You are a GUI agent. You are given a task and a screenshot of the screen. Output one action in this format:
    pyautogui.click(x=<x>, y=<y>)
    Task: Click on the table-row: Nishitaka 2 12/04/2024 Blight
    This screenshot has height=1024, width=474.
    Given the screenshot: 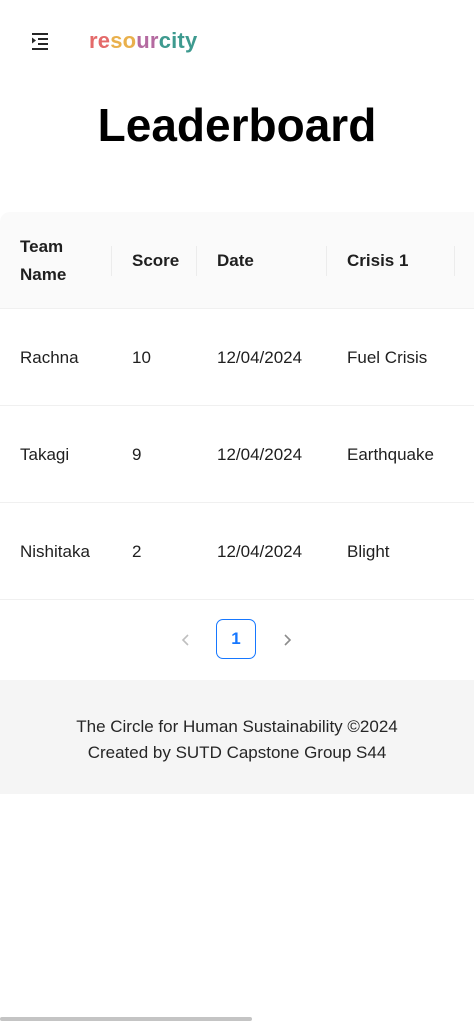 What is the action you would take?
    pyautogui.click(x=237, y=551)
    